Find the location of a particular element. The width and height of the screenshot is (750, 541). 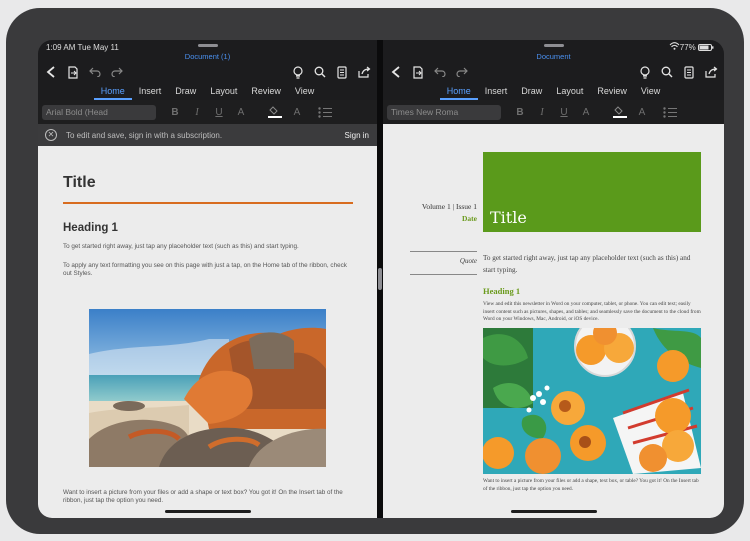

quote-rule-bottom is located at coordinates (443, 274).